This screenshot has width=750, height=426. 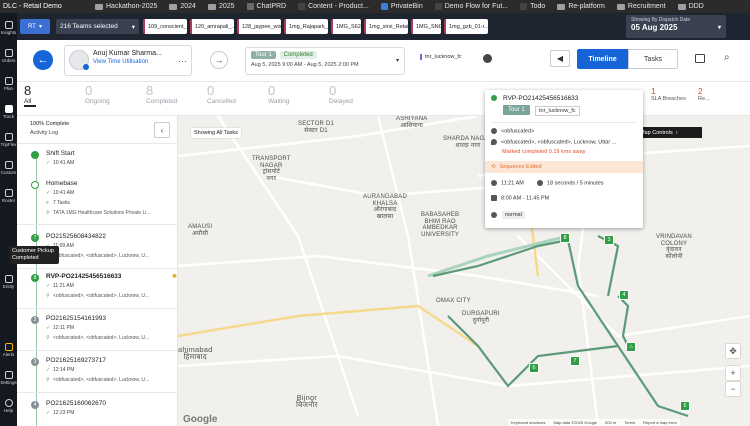 I want to click on tab-timeline: Timeline, so click(x=602, y=59).